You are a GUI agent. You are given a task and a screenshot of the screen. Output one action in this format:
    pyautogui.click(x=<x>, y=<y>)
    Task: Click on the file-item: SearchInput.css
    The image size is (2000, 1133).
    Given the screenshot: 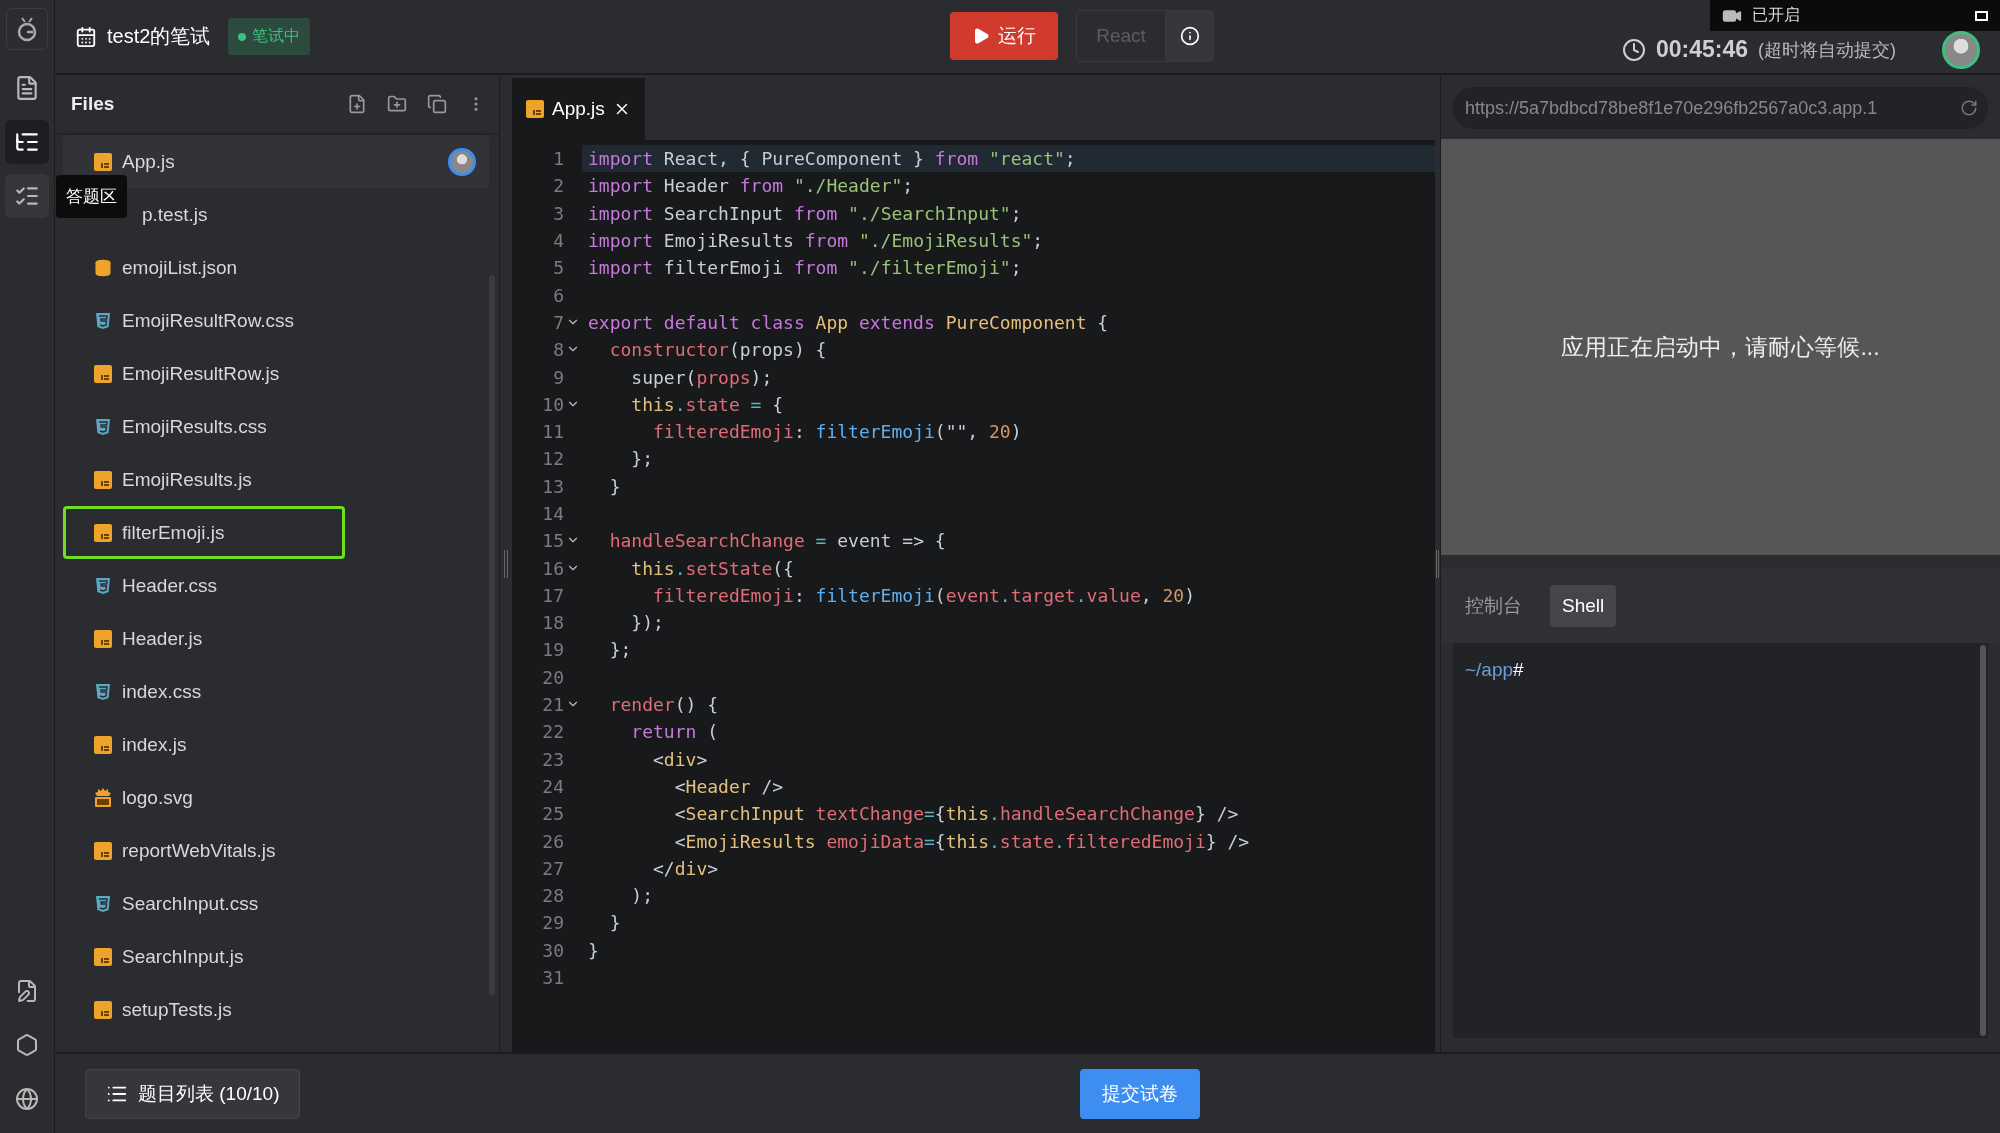 What is the action you would take?
    pyautogui.click(x=276, y=903)
    